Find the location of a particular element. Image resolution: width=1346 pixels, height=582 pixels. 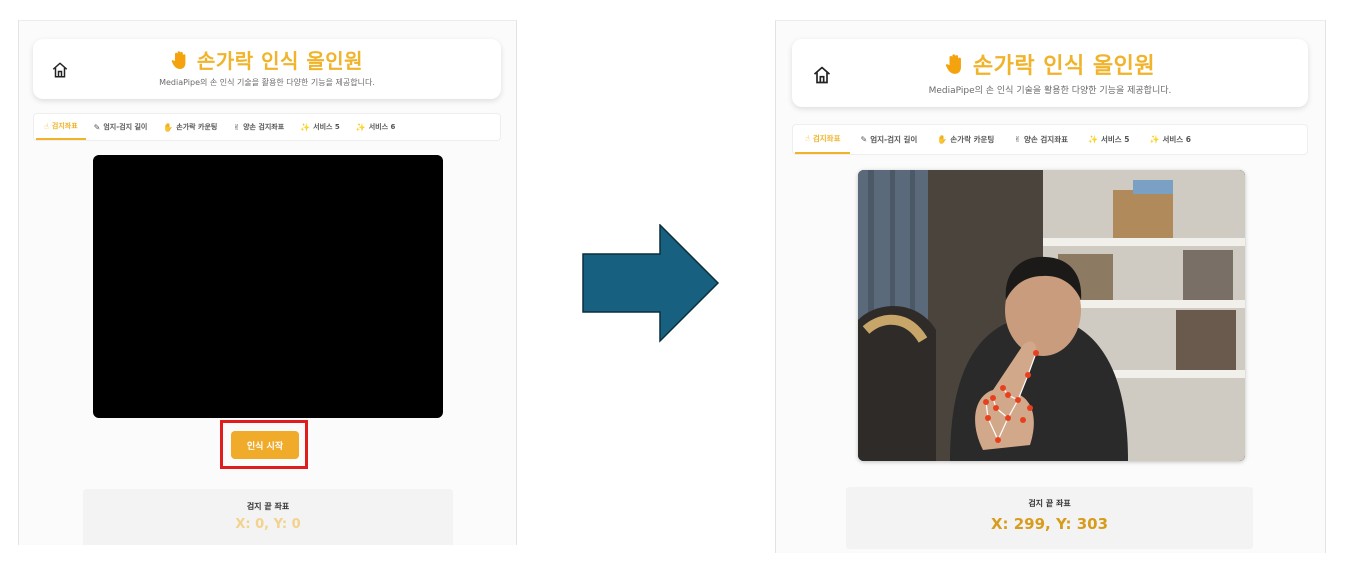

right-arrow-icon is located at coordinates (651, 283).